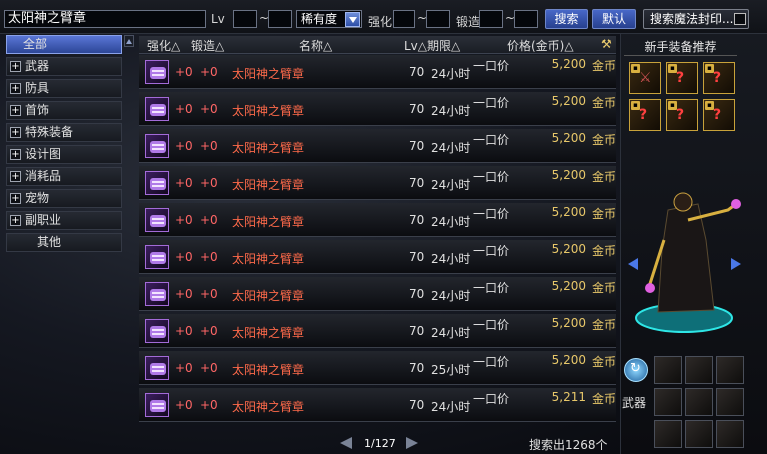 The image size is (767, 454). I want to click on category-weapon: + 武器, so click(64, 66).